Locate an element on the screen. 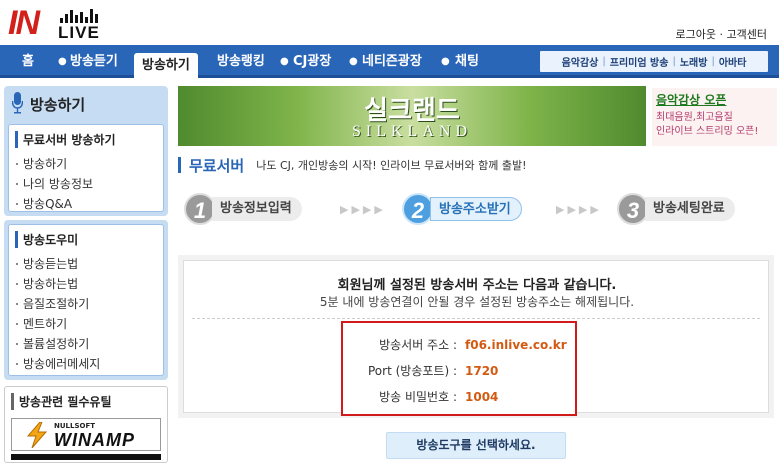  logo-in-text: IN is located at coordinates (24, 23).